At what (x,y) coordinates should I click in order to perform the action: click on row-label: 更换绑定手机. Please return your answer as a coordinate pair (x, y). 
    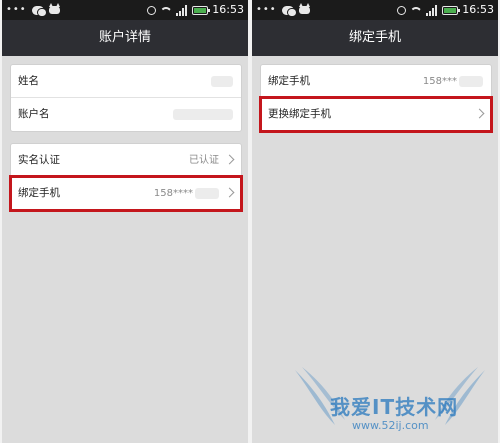
    Looking at the image, I should click on (299, 114).